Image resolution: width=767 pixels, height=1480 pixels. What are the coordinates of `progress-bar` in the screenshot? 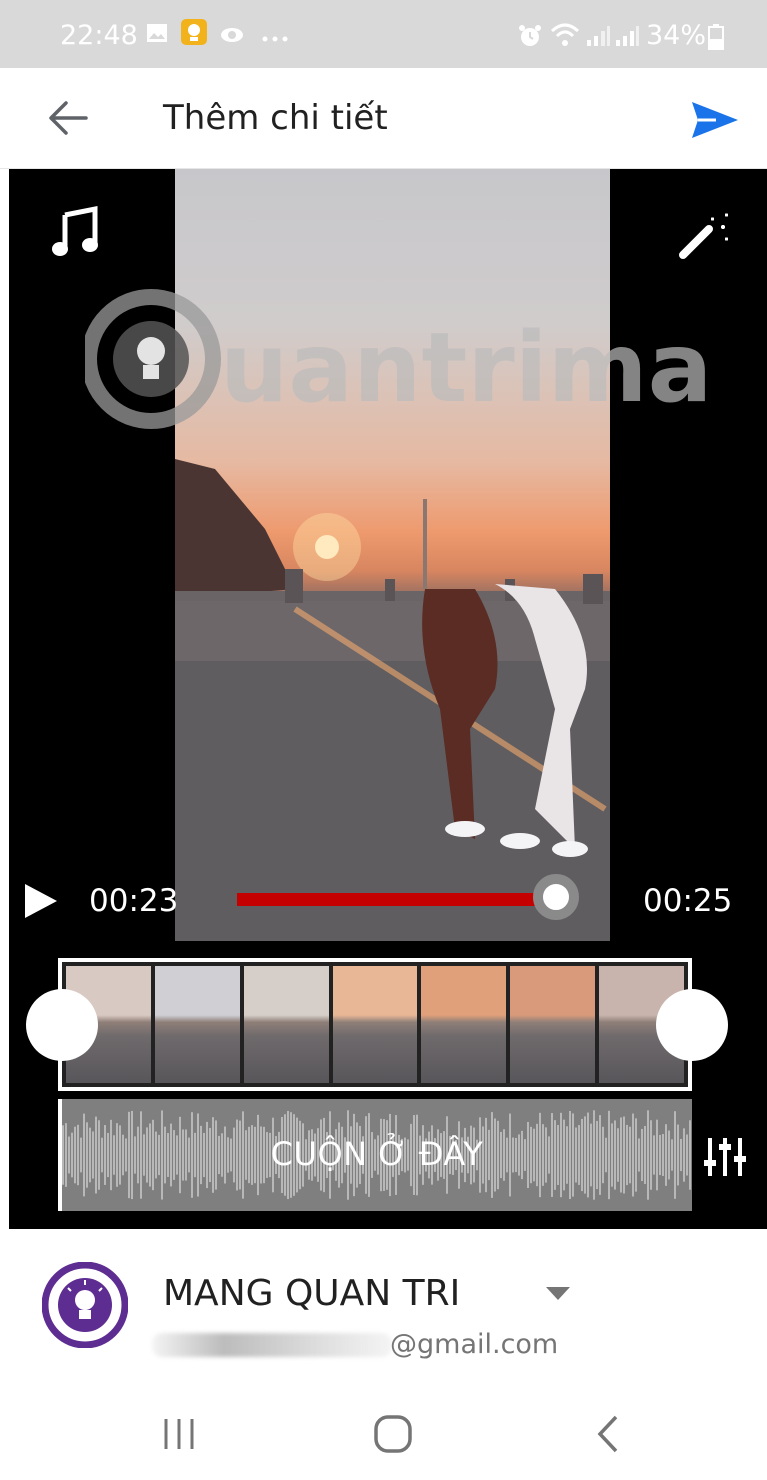 It's located at (405, 899).